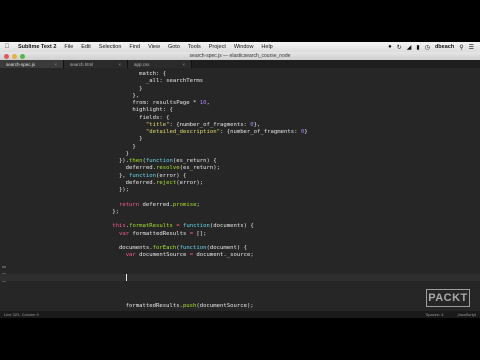 This screenshot has height=360, width=480. I want to click on code-token: (error);, so click(190, 182).